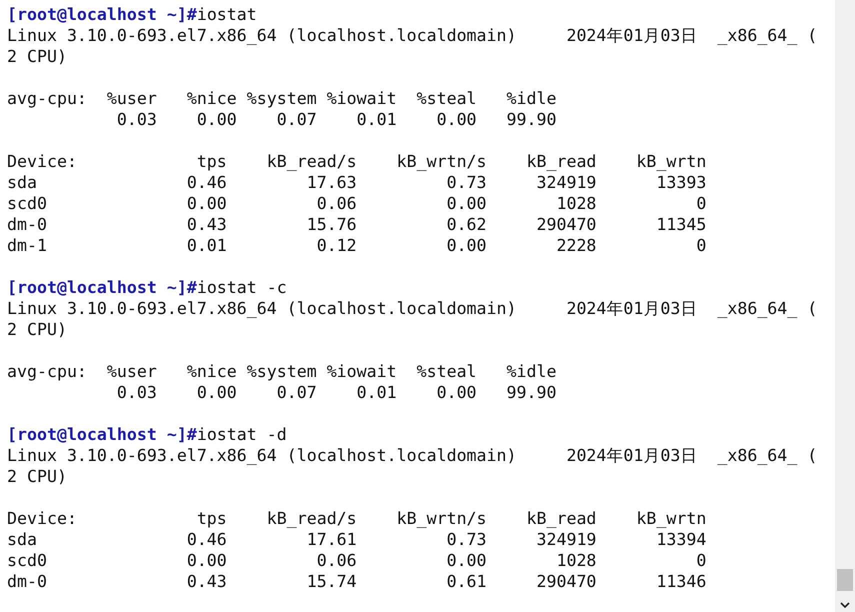 This screenshot has height=612, width=855. Describe the element at coordinates (845, 306) in the screenshot. I see `scrollbar` at that location.